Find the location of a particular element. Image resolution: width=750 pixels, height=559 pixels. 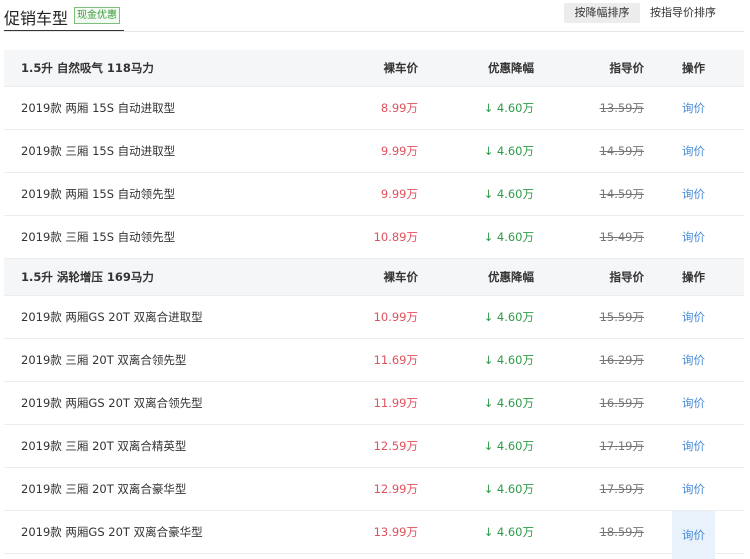

car-name: 2019款 两厢GS 20T 双离合领先型 is located at coordinates (112, 403).